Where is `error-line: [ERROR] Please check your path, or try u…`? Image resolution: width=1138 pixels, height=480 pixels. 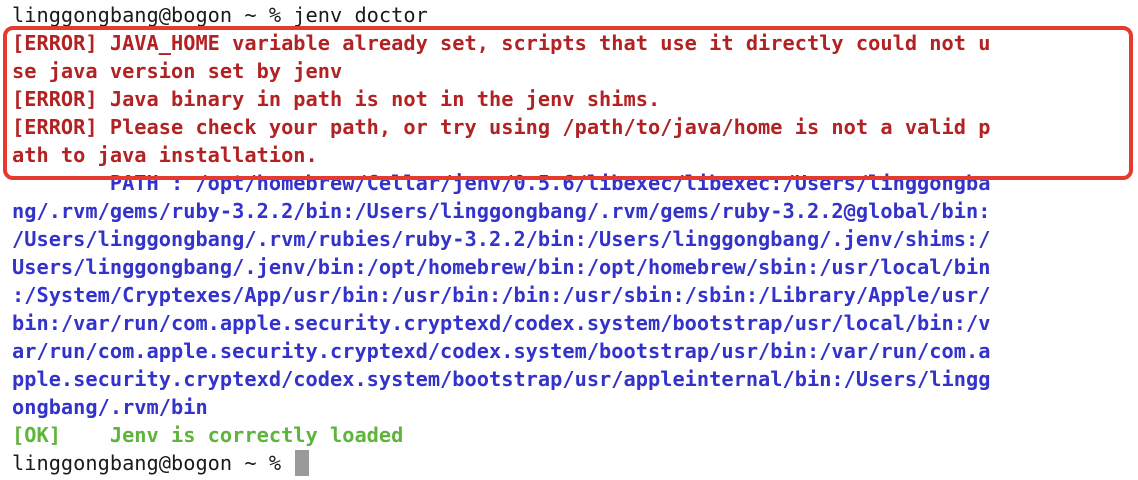
error-line: [ERROR] Please check your path, or try u… is located at coordinates (501, 127).